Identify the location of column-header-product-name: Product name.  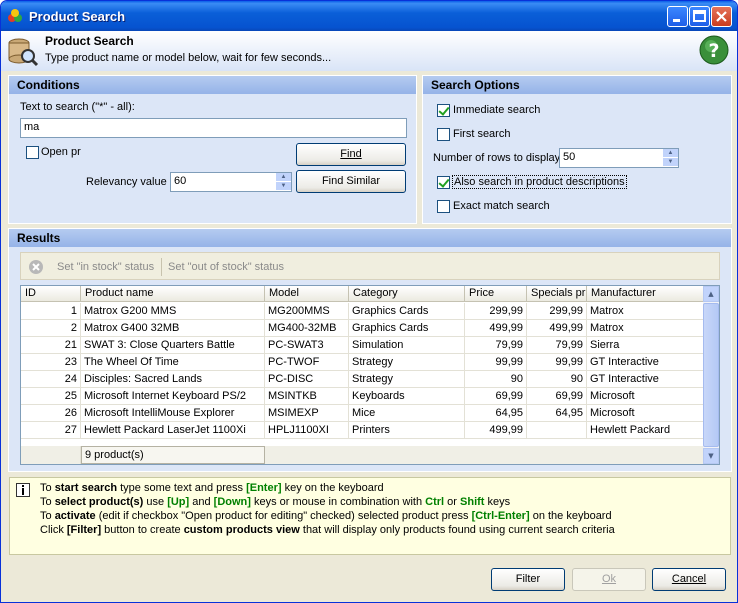
(173, 294).